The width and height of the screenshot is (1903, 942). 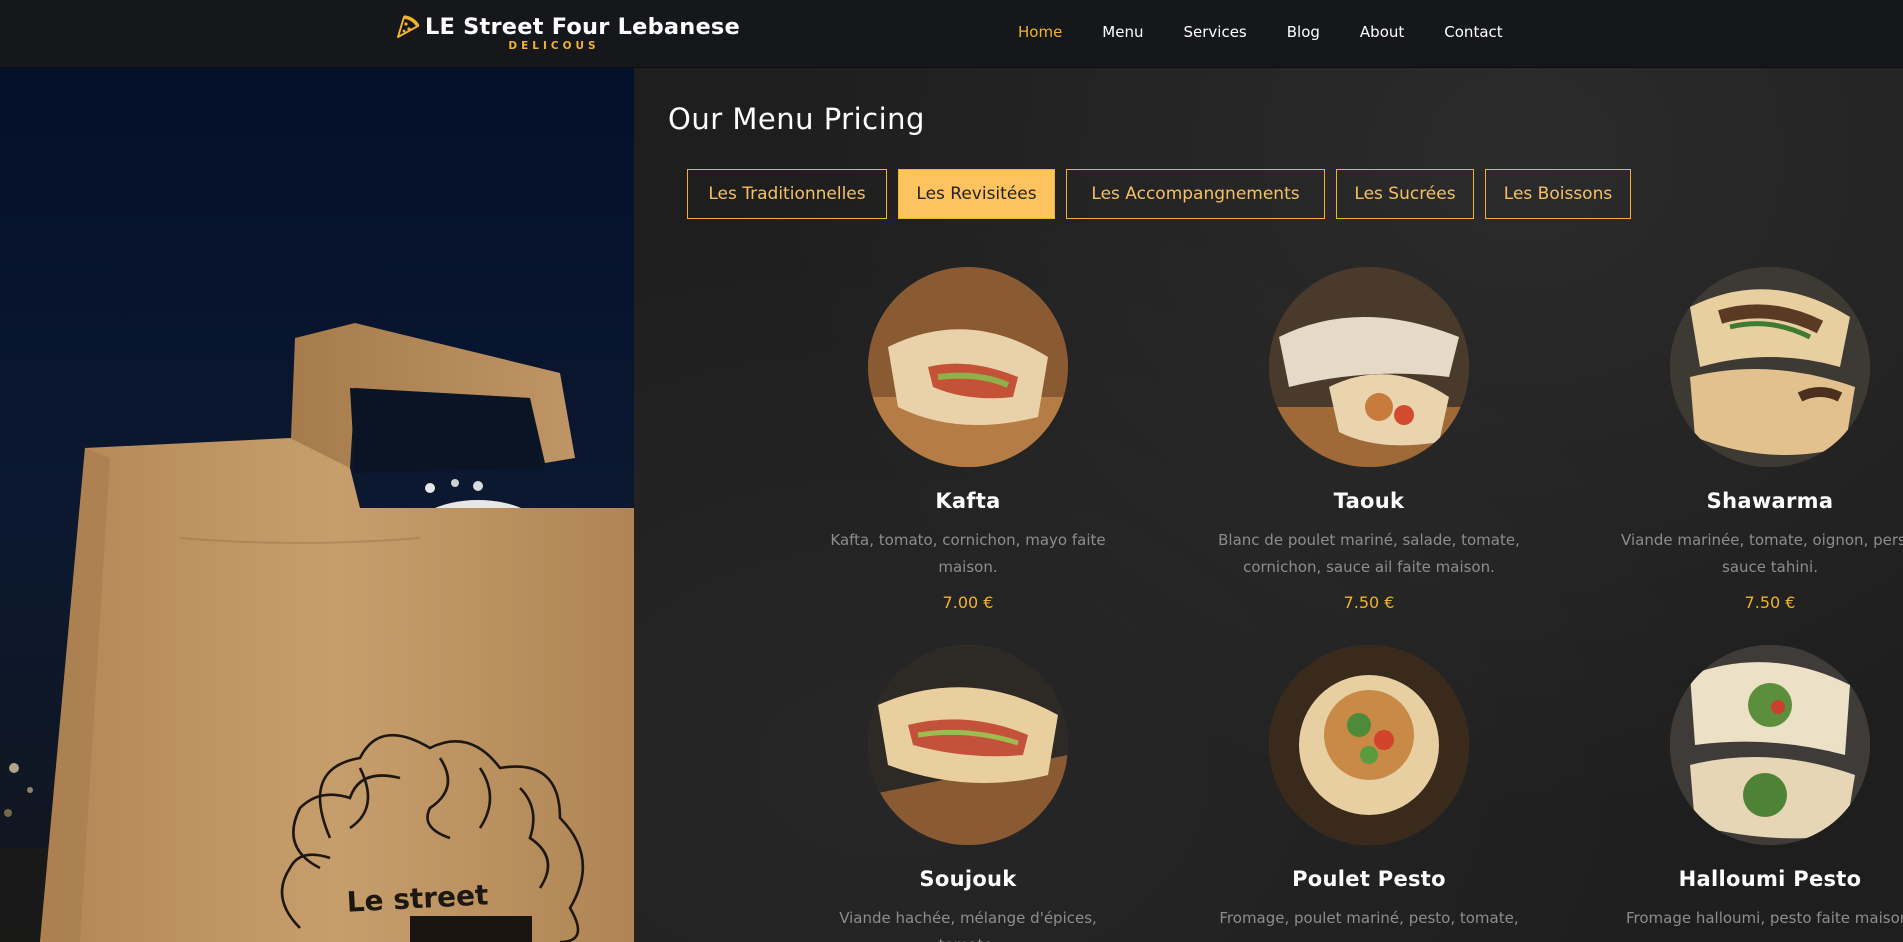 I want to click on menu-item-name: Taouk, so click(x=1369, y=501).